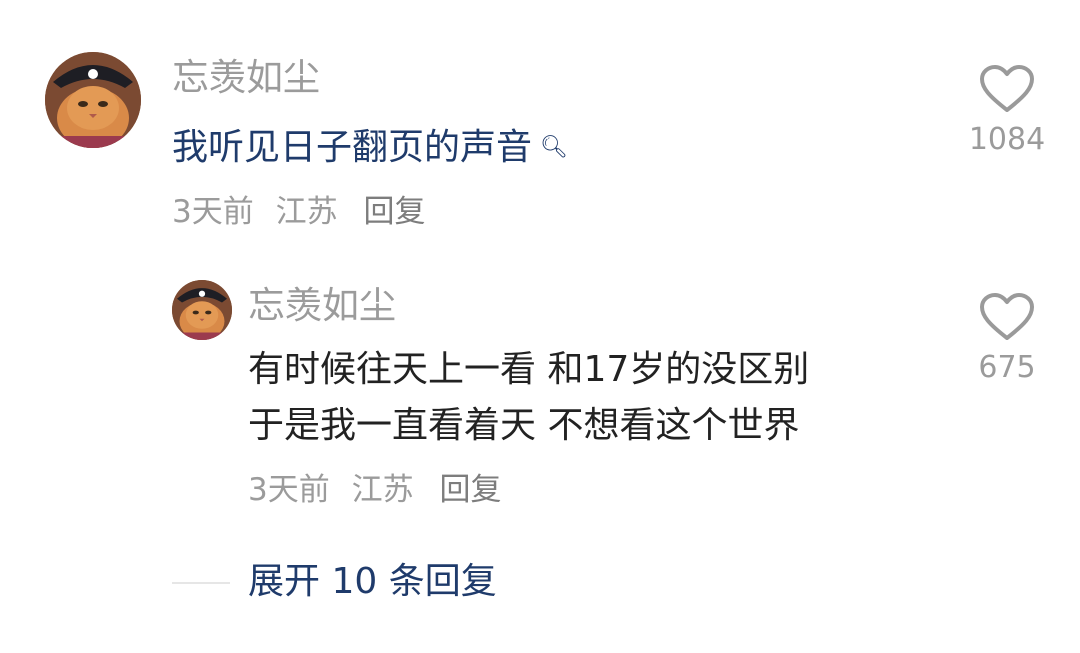 This screenshot has width=1080, height=653. What do you see at coordinates (289, 490) in the screenshot?
I see `reply-time: 3天前` at bounding box center [289, 490].